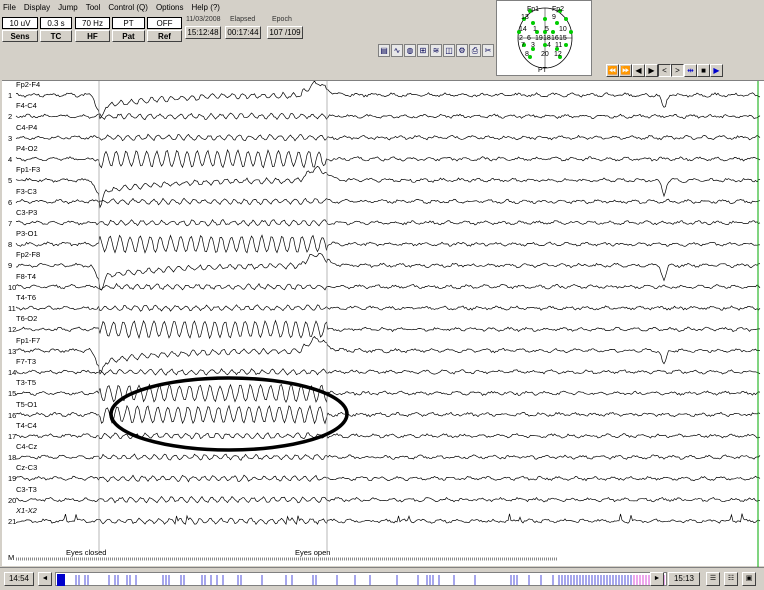  Describe the element at coordinates (10, 223) in the screenshot. I see `channel-number: 7` at that location.